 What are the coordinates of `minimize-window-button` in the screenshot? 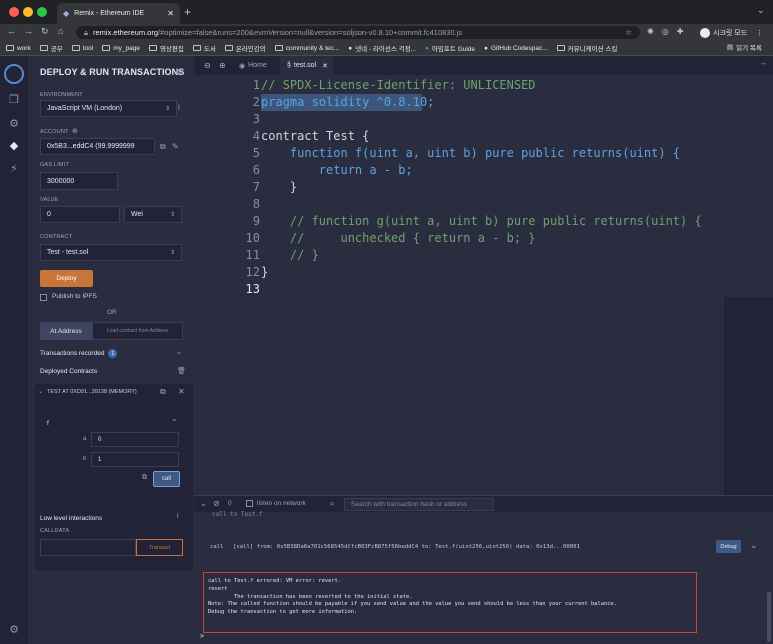 It's located at (28, 12).